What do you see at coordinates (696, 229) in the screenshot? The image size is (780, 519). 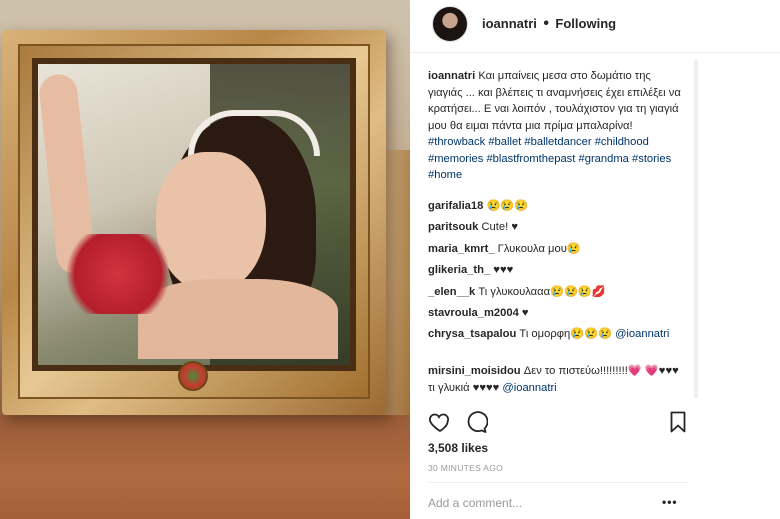 I see `comments-scrollbar` at bounding box center [696, 229].